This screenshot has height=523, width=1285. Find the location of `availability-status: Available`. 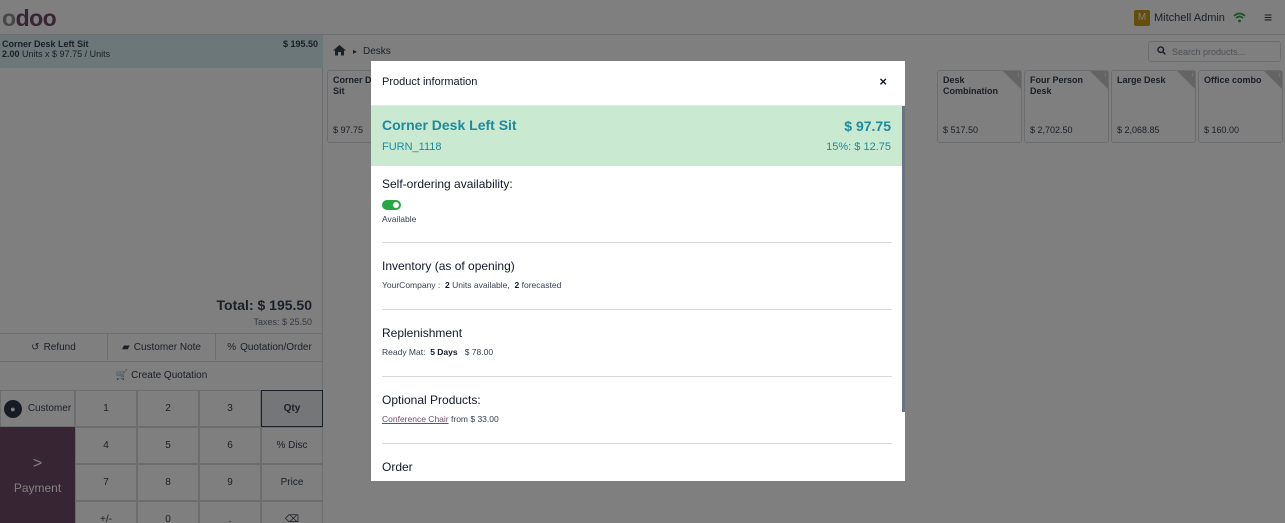

availability-status: Available is located at coordinates (399, 219).